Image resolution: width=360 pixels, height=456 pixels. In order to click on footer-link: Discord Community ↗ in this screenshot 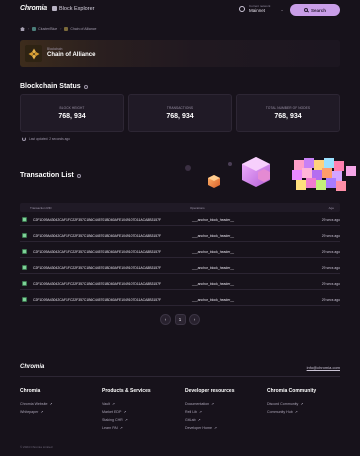, I will do `click(291, 404)`.